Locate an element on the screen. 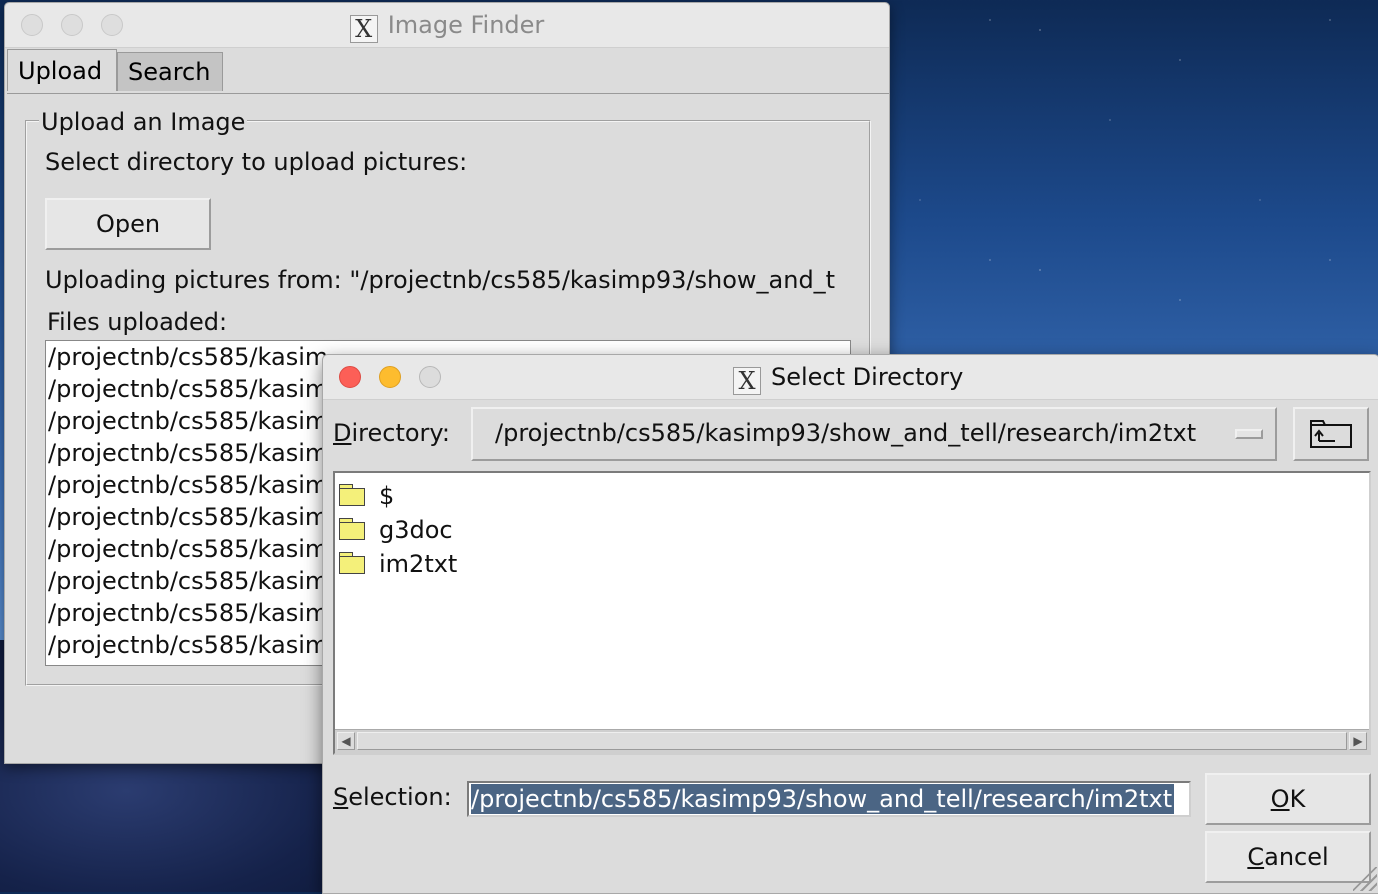  resize-grip-icon is located at coordinates (1365, 879).